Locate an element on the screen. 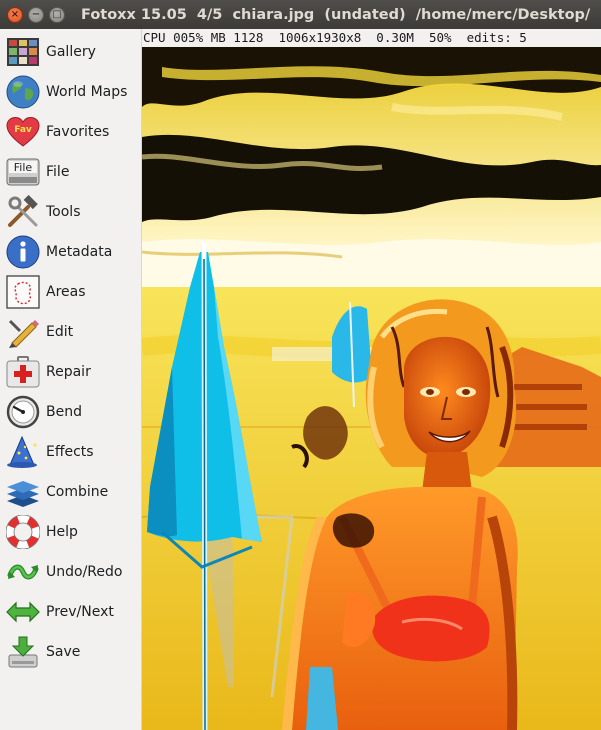 The height and width of the screenshot is (730, 601). menu-item-file: File File is located at coordinates (70, 172).